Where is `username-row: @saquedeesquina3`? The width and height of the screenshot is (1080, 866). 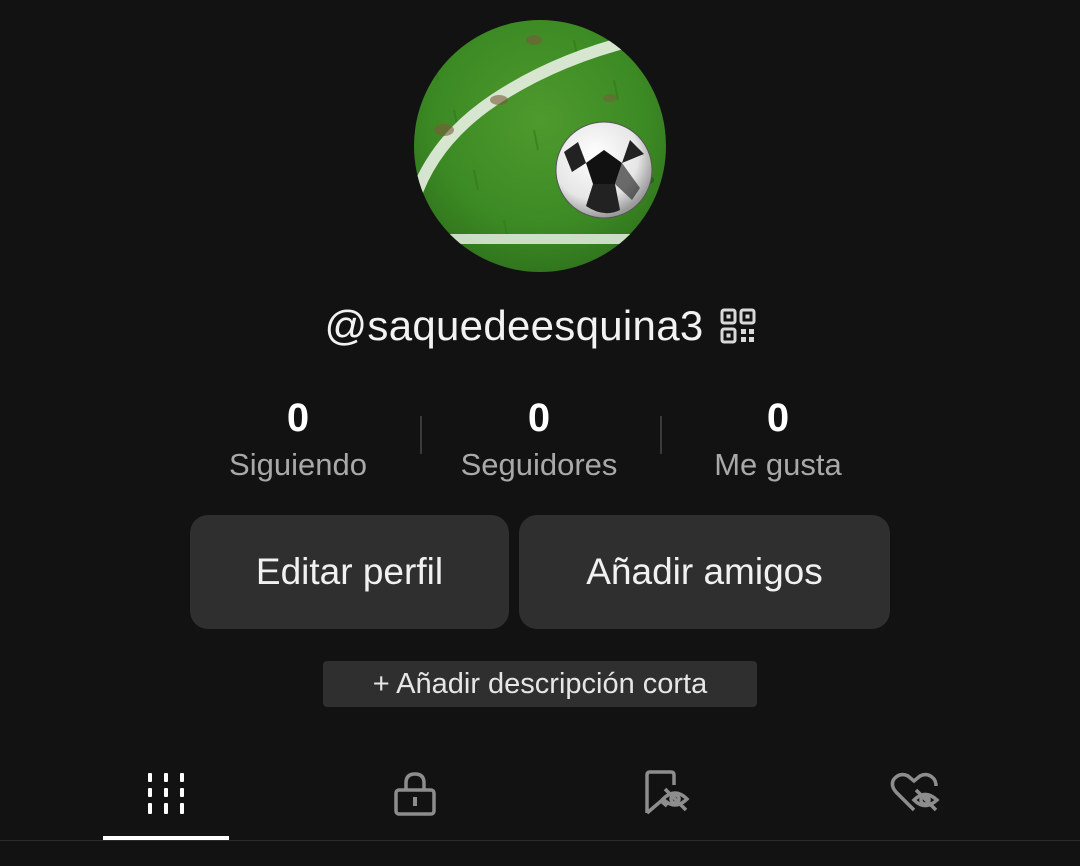 username-row: @saquedeesquina3 is located at coordinates (540, 326).